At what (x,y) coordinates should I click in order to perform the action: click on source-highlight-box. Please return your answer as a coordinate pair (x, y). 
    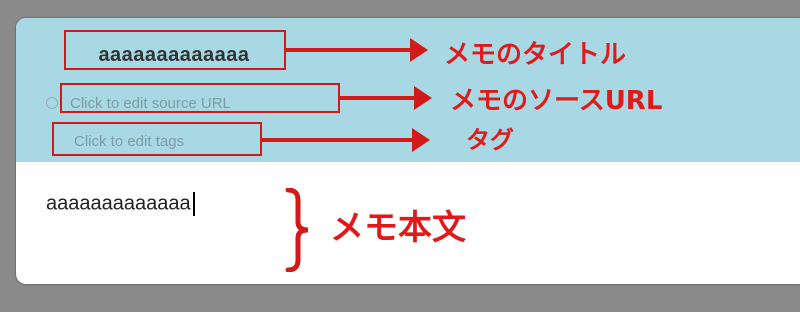
    Looking at the image, I should click on (200, 98).